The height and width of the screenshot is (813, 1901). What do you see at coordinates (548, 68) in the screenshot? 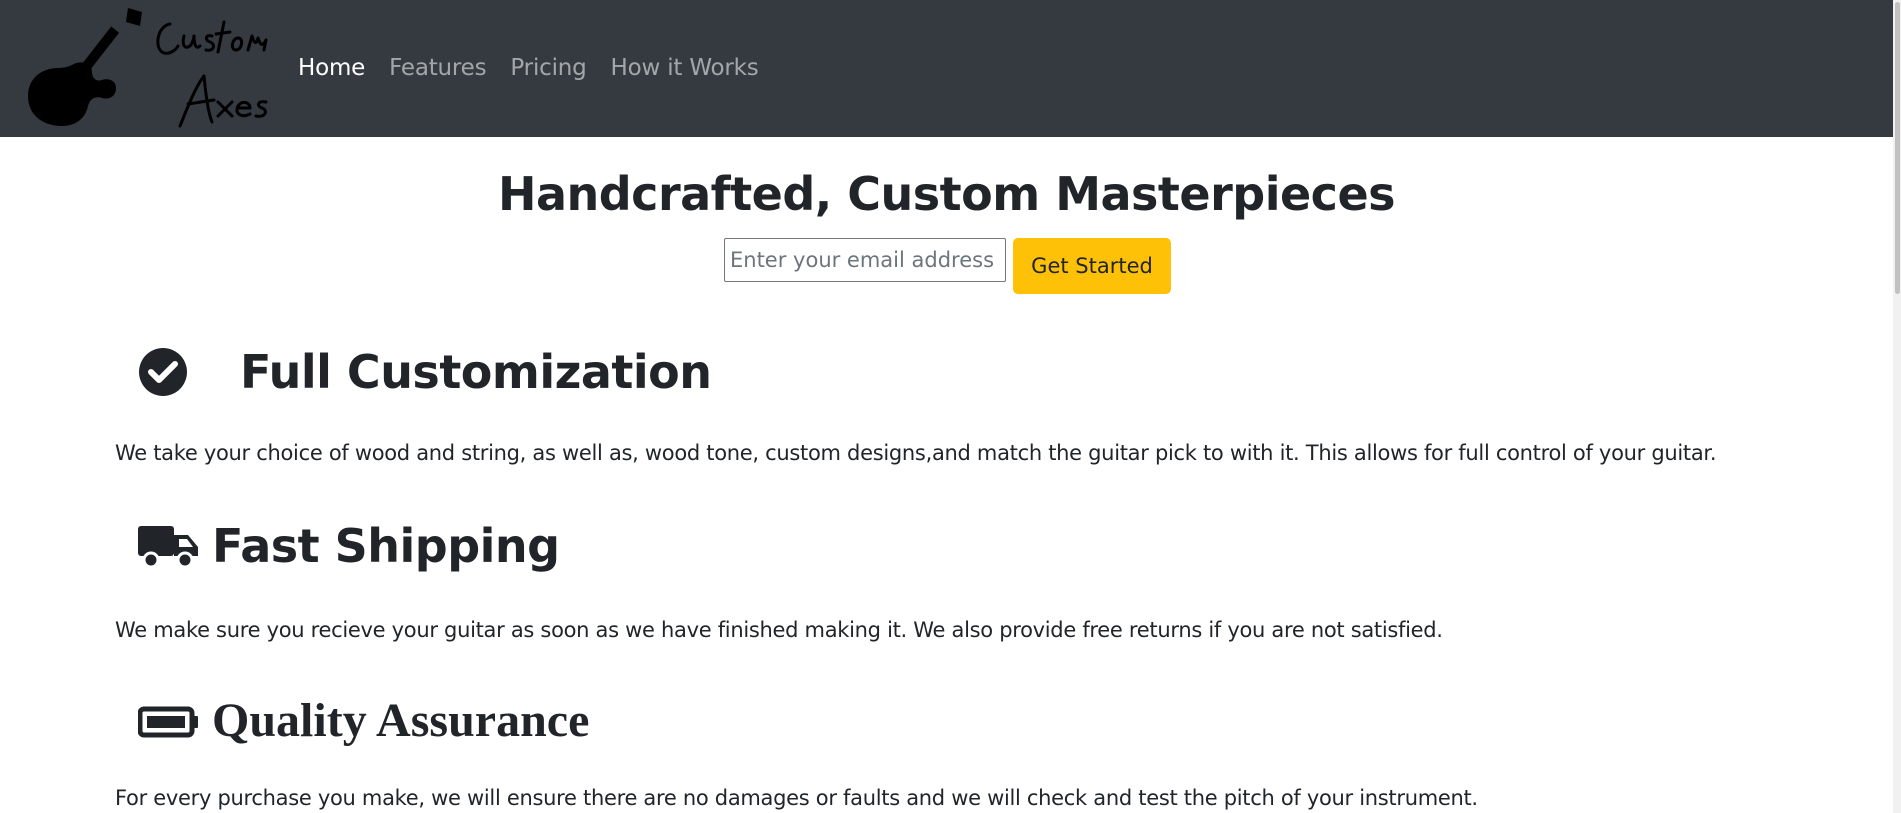
I see `nav-pricing-link: Pricing` at bounding box center [548, 68].